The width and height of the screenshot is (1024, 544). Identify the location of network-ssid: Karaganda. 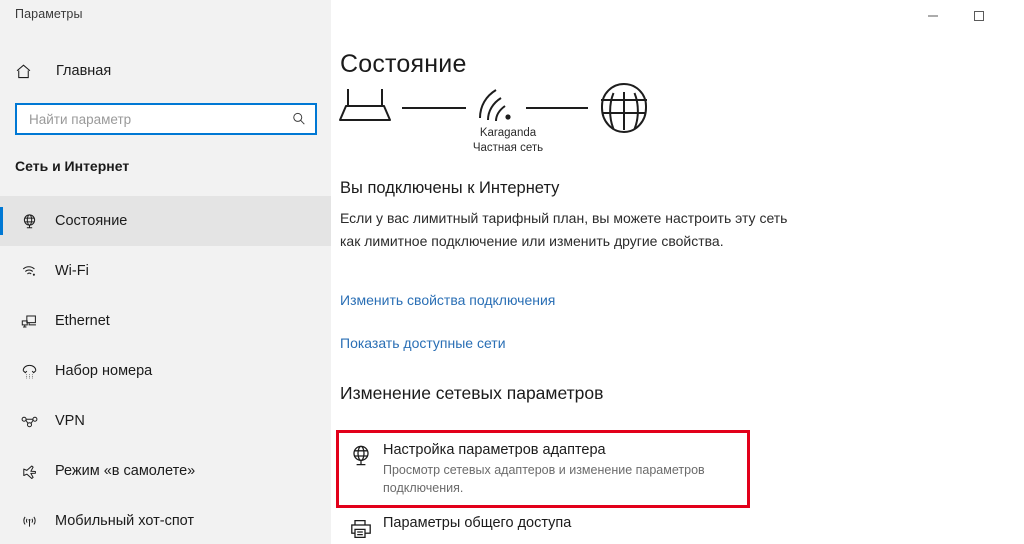
(508, 133).